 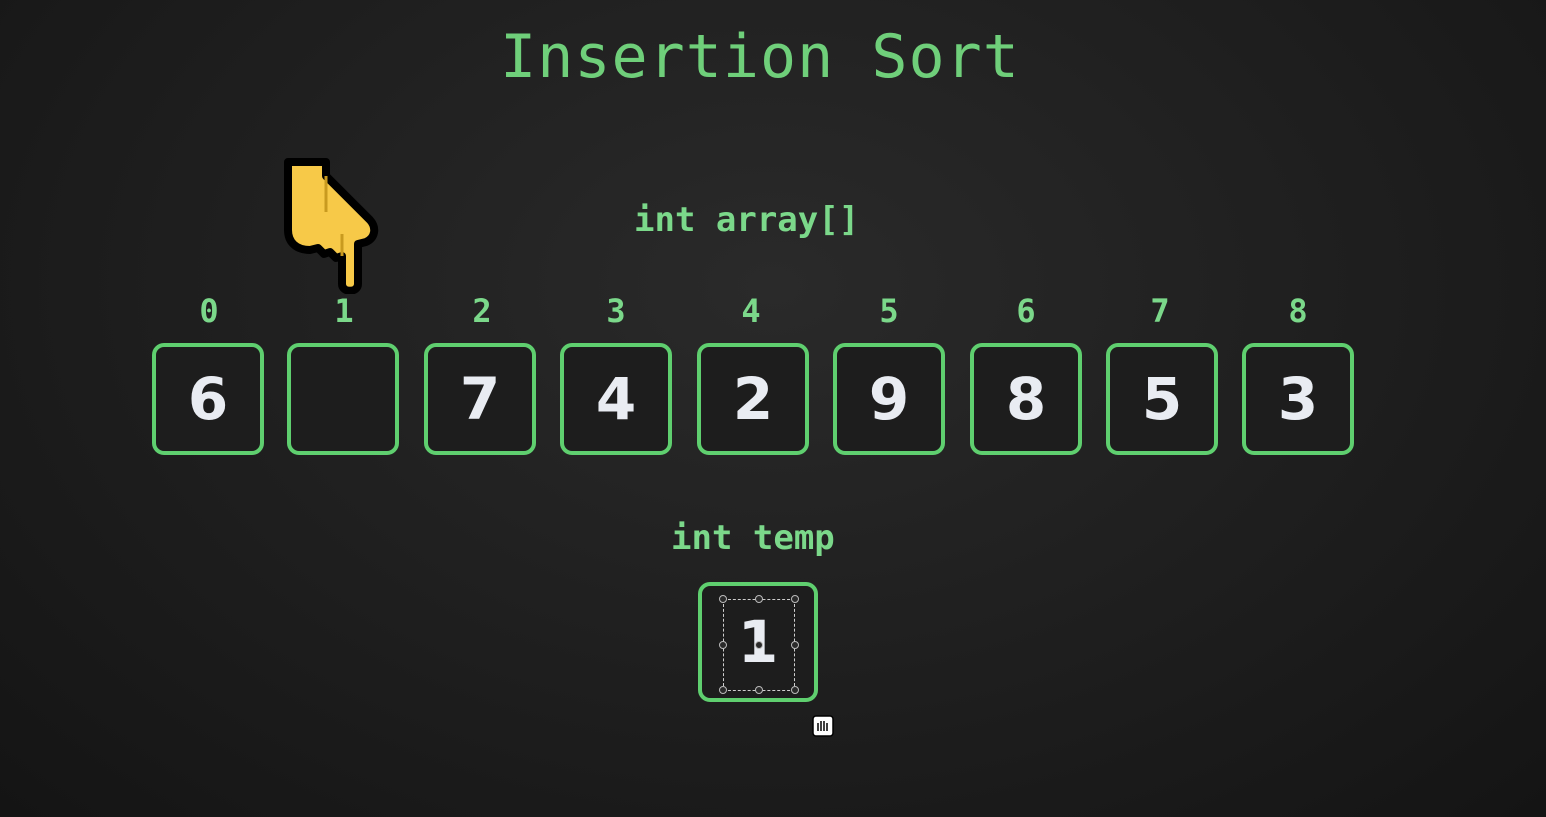 What do you see at coordinates (759, 645) in the screenshot?
I see `move-handle` at bounding box center [759, 645].